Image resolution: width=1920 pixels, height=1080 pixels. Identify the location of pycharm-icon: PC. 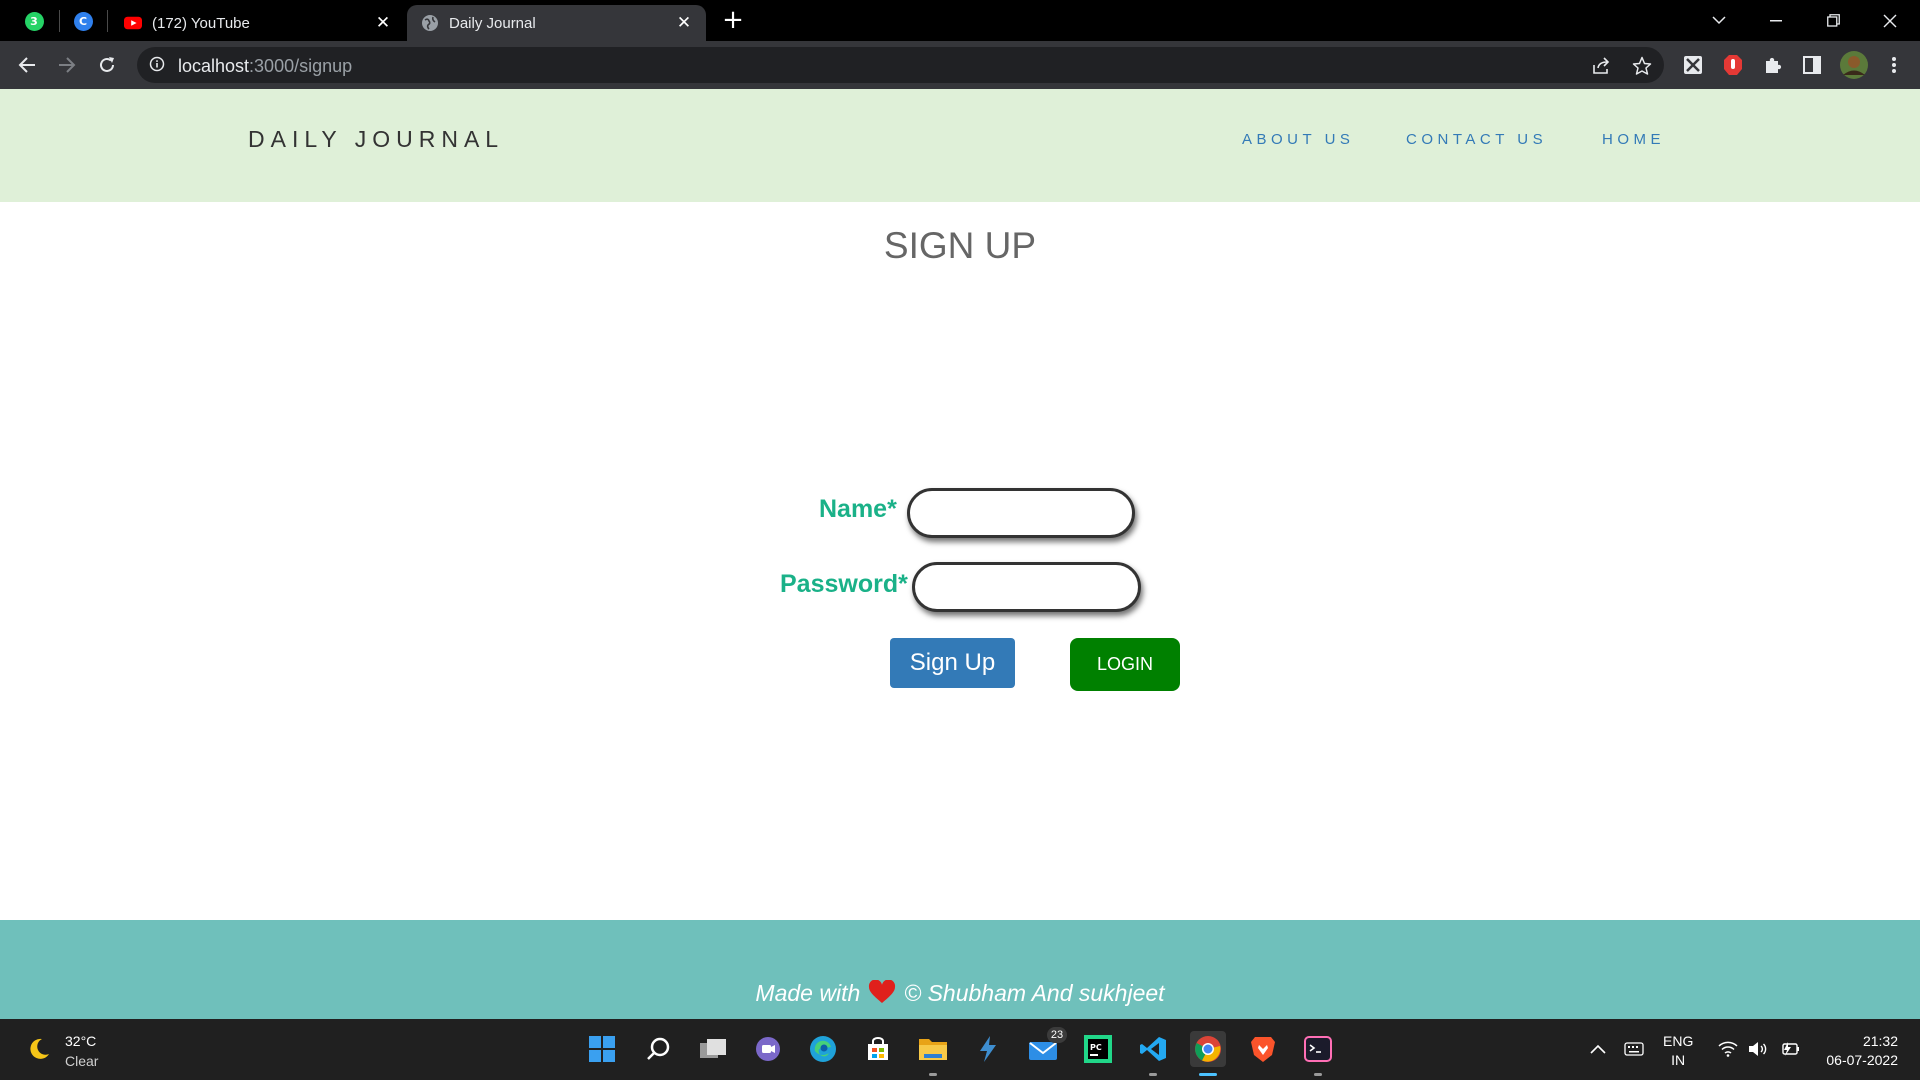
(1098, 1049).